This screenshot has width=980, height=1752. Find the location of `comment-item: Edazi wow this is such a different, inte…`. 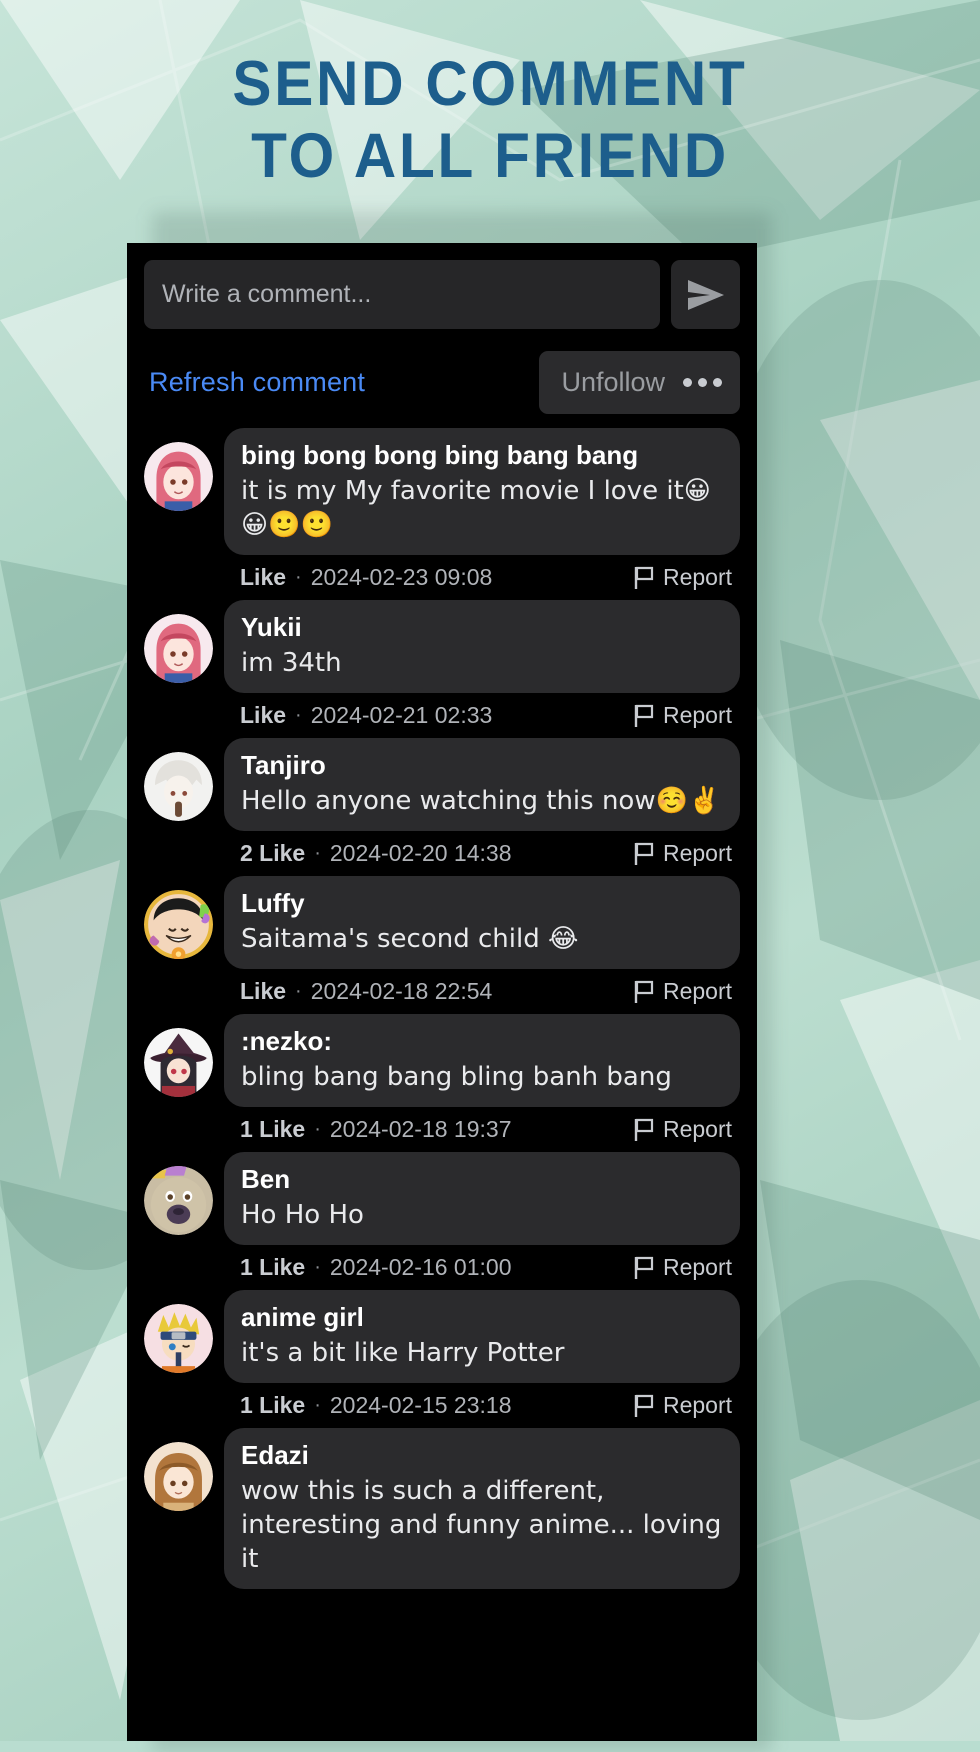

comment-item: Edazi wow this is such a different, inte… is located at coordinates (442, 1508).